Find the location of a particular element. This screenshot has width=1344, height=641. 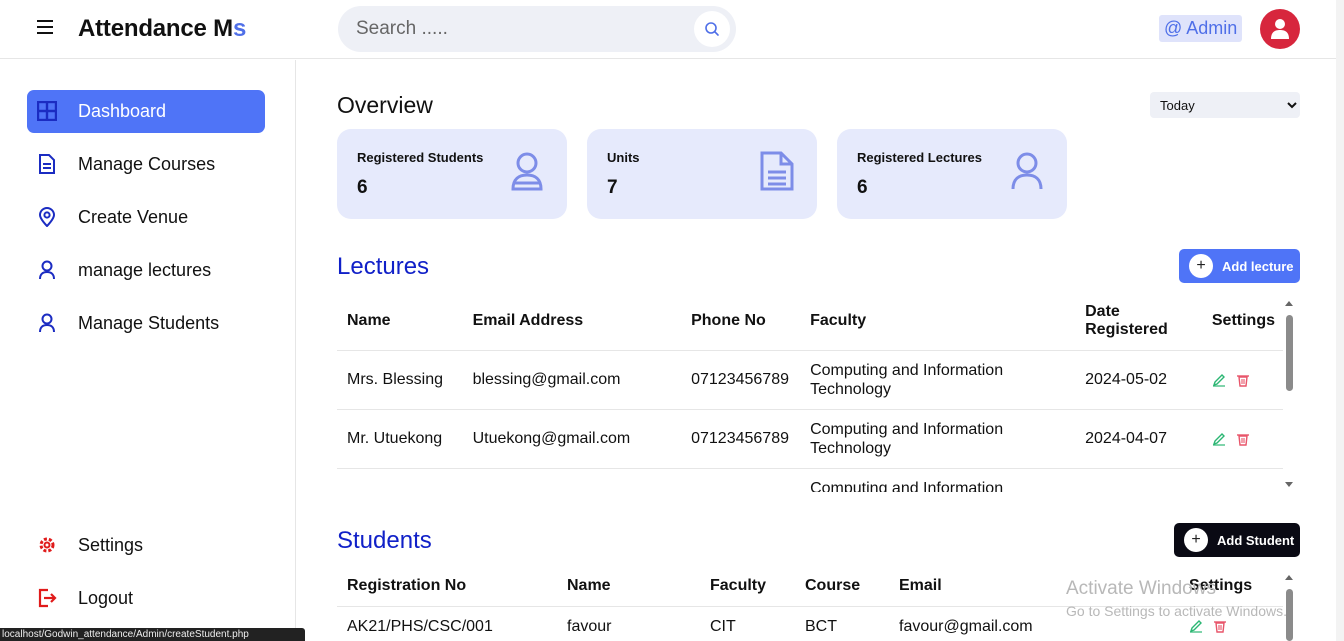

stat-value: 7 is located at coordinates (612, 187).